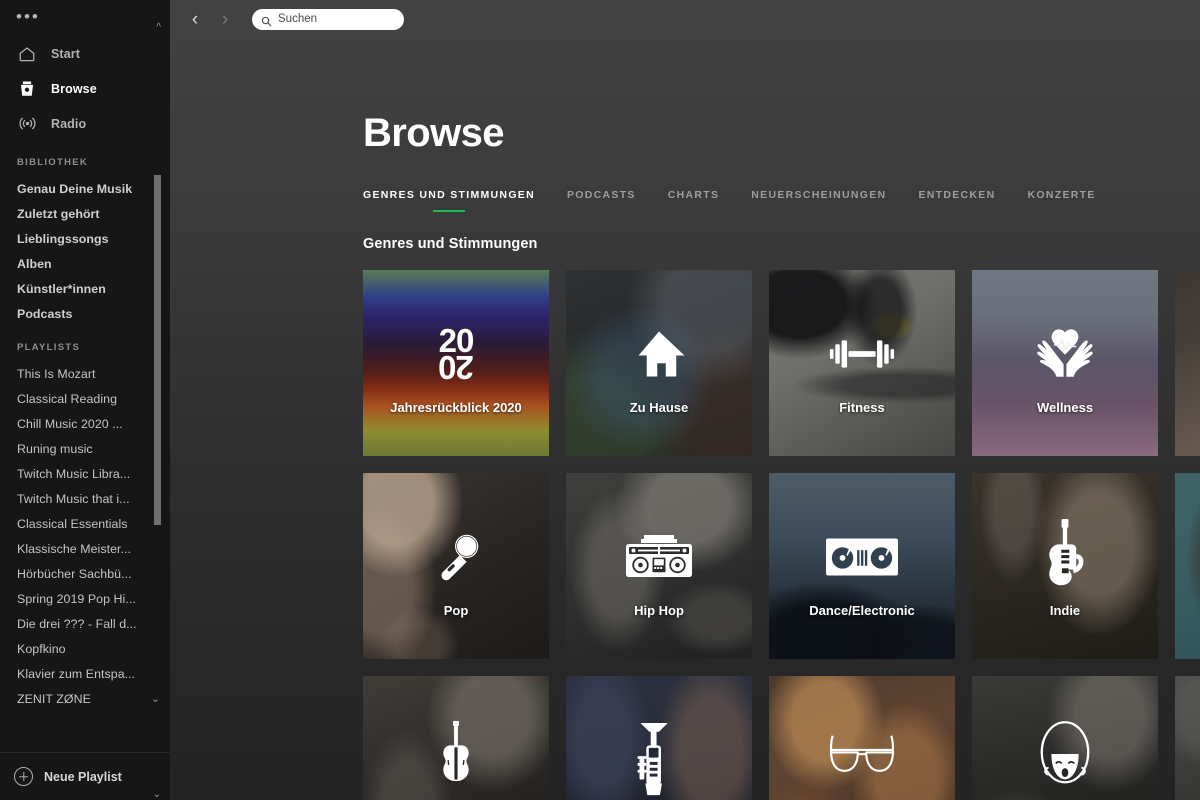  What do you see at coordinates (76, 373) in the screenshot?
I see `playlist-item: This Is Mozart` at bounding box center [76, 373].